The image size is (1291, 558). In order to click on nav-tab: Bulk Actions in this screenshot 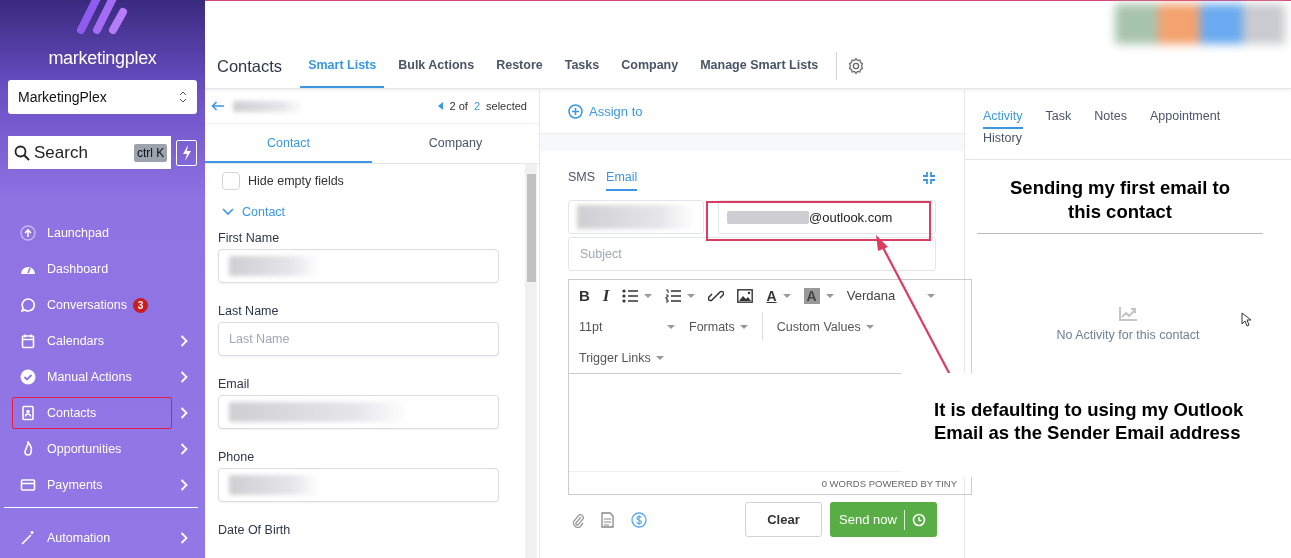, I will do `click(436, 66)`.